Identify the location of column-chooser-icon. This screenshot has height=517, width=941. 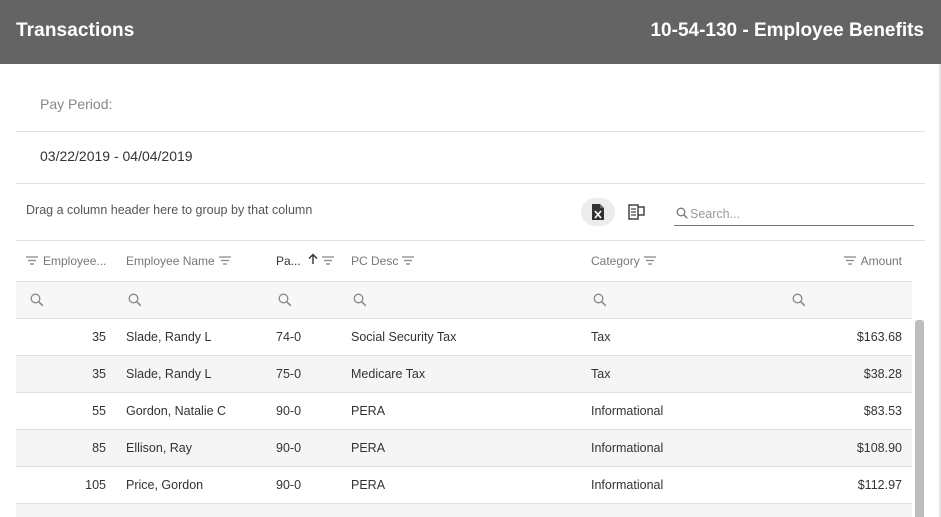
(636, 212).